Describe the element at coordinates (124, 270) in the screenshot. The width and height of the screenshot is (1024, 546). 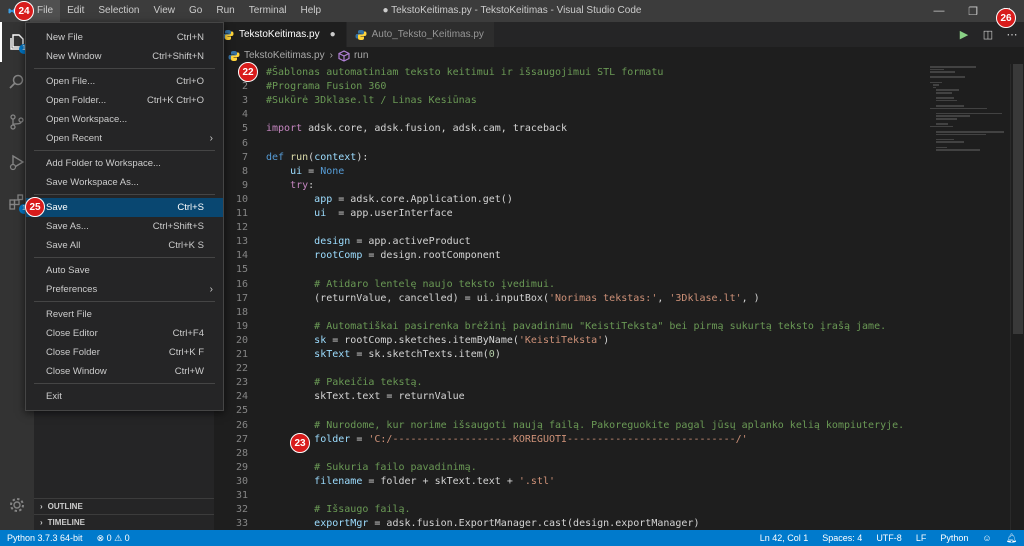
I see `menu-item-auto-save: Auto Save` at that location.